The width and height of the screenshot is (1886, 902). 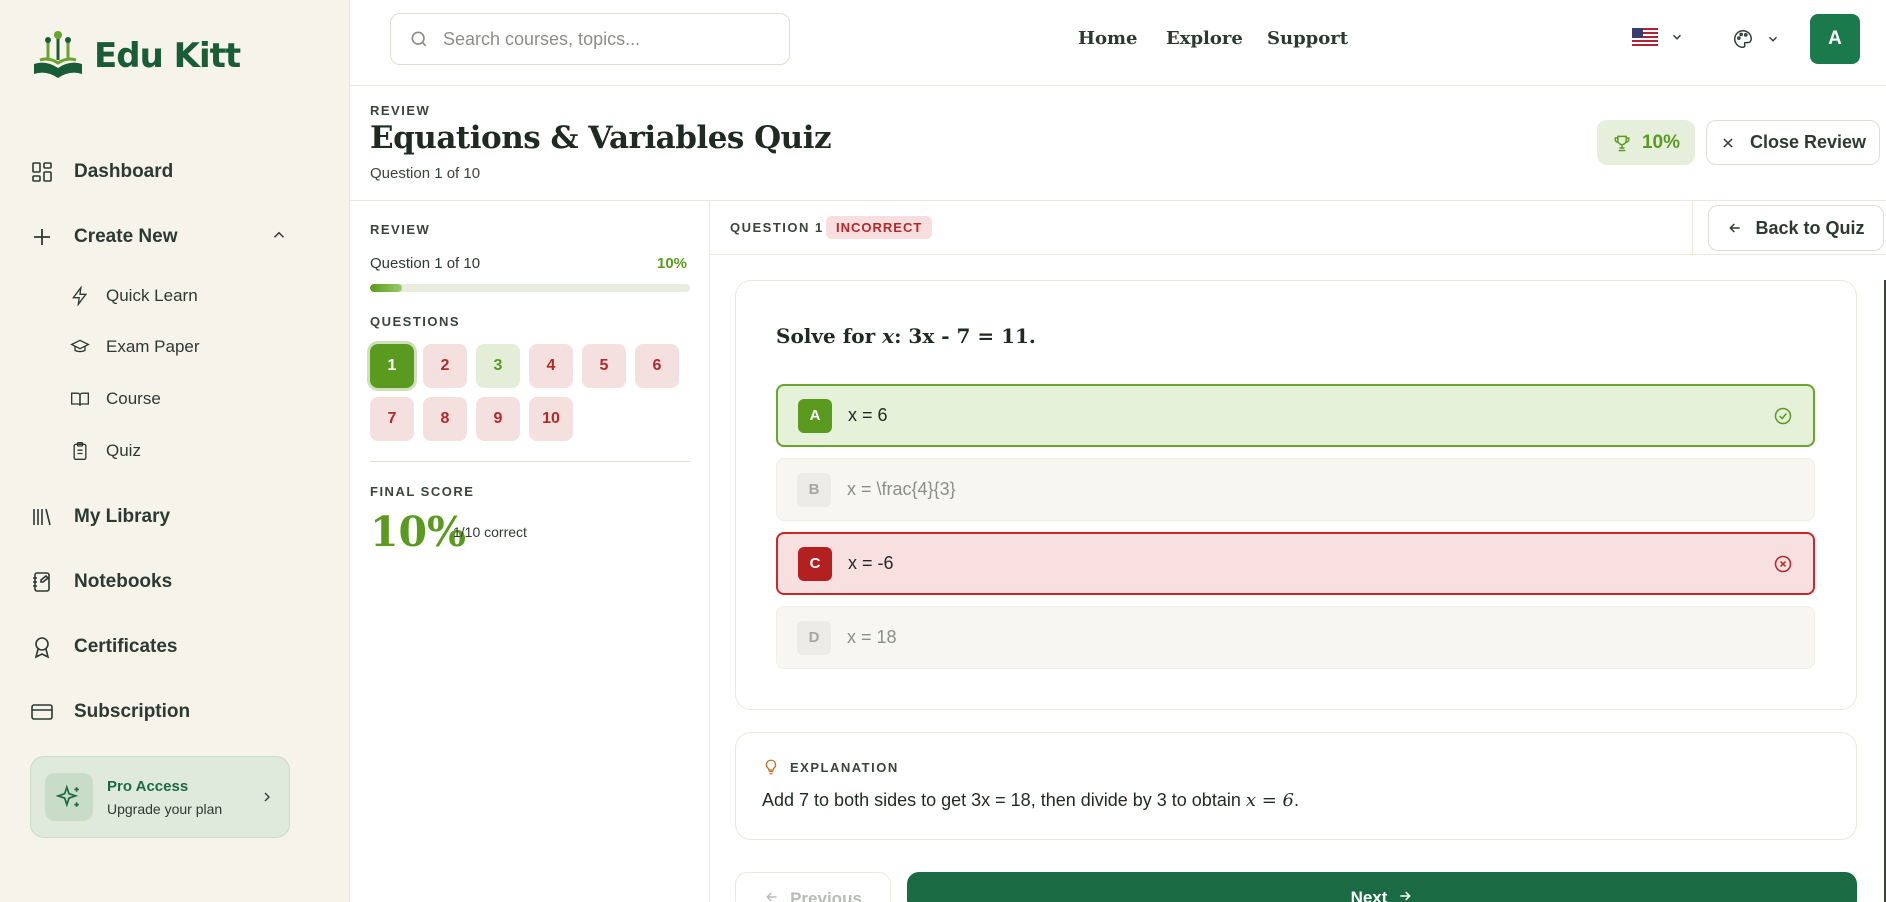 I want to click on question-suffix: : 3x - 7 = 11., so click(x=965, y=336).